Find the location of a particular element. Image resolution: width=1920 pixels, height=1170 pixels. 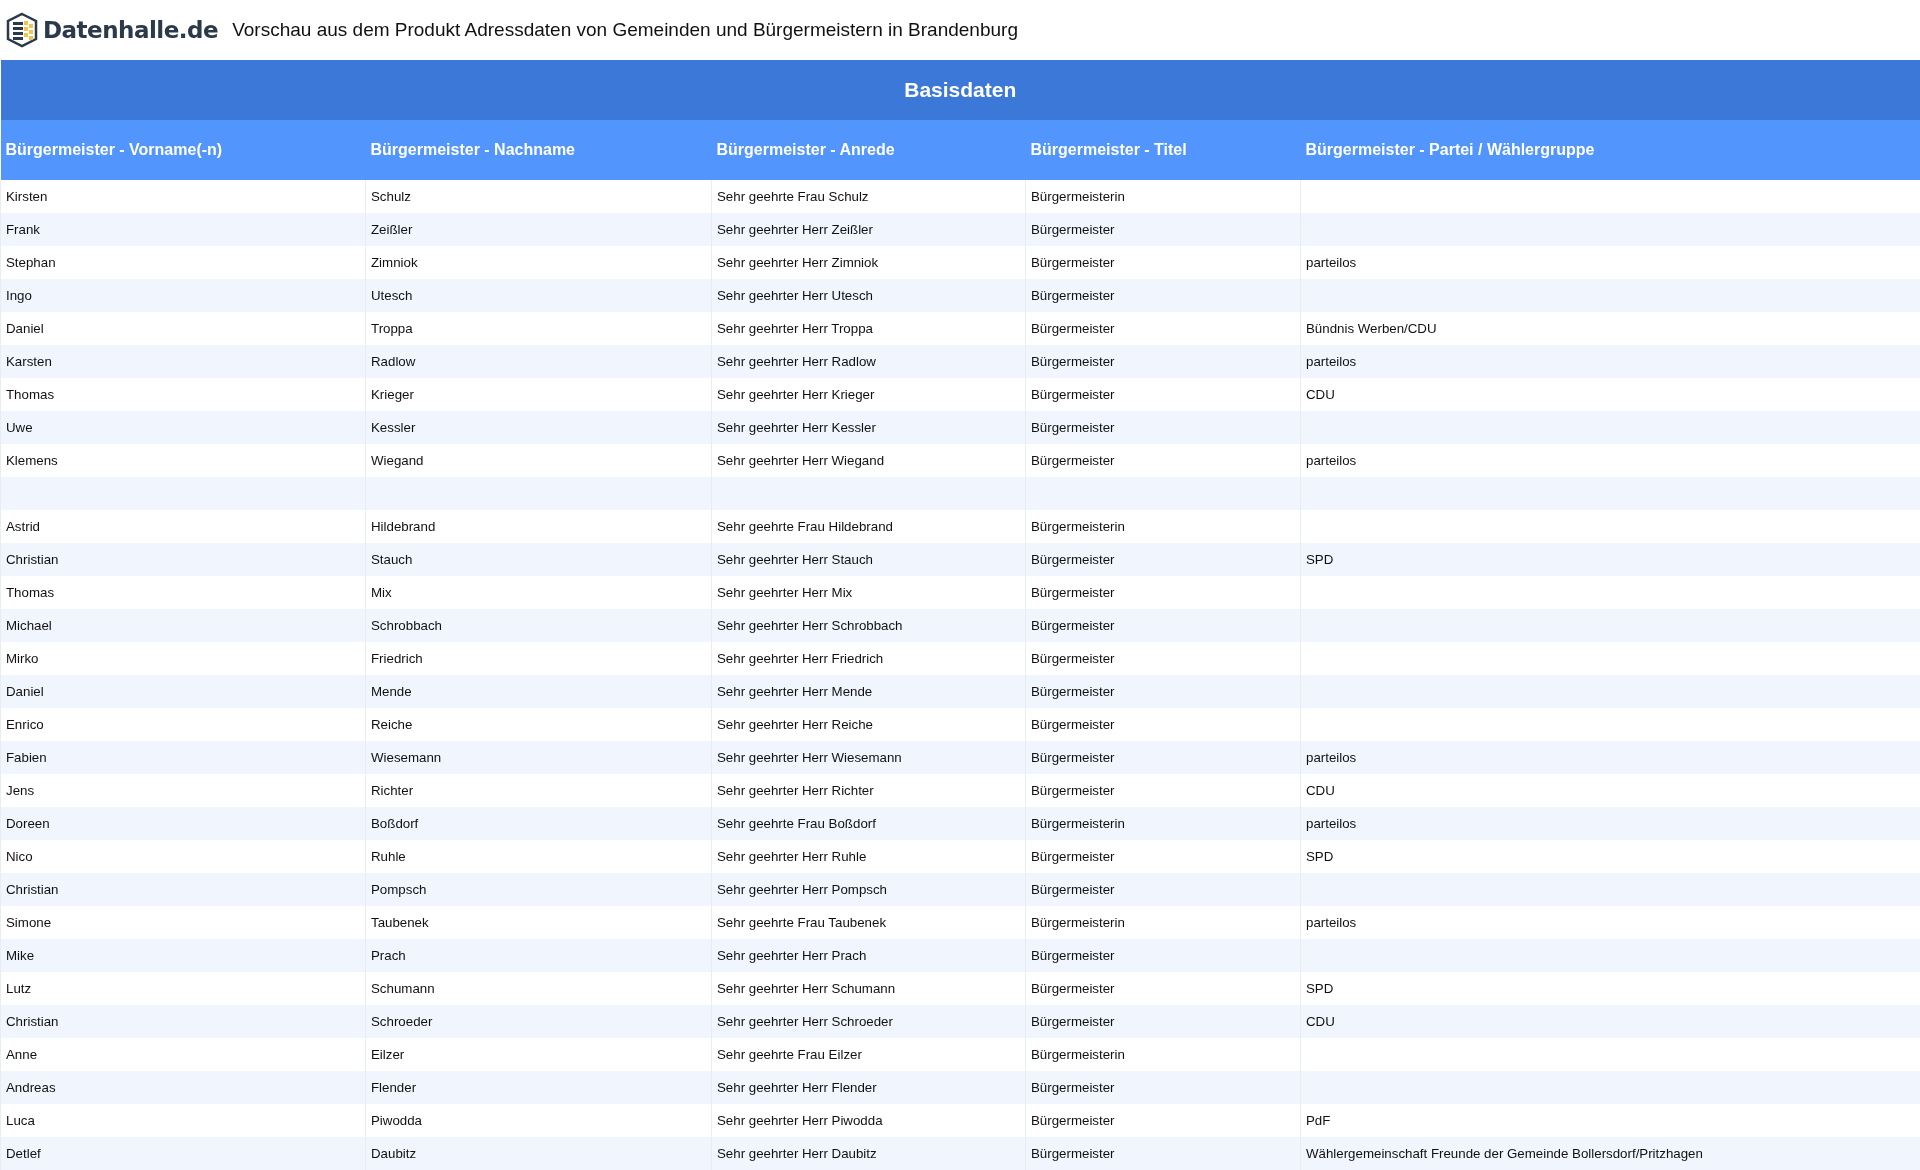

table-cell: Sehr geehrter Herr Zimniok is located at coordinates (868, 262).